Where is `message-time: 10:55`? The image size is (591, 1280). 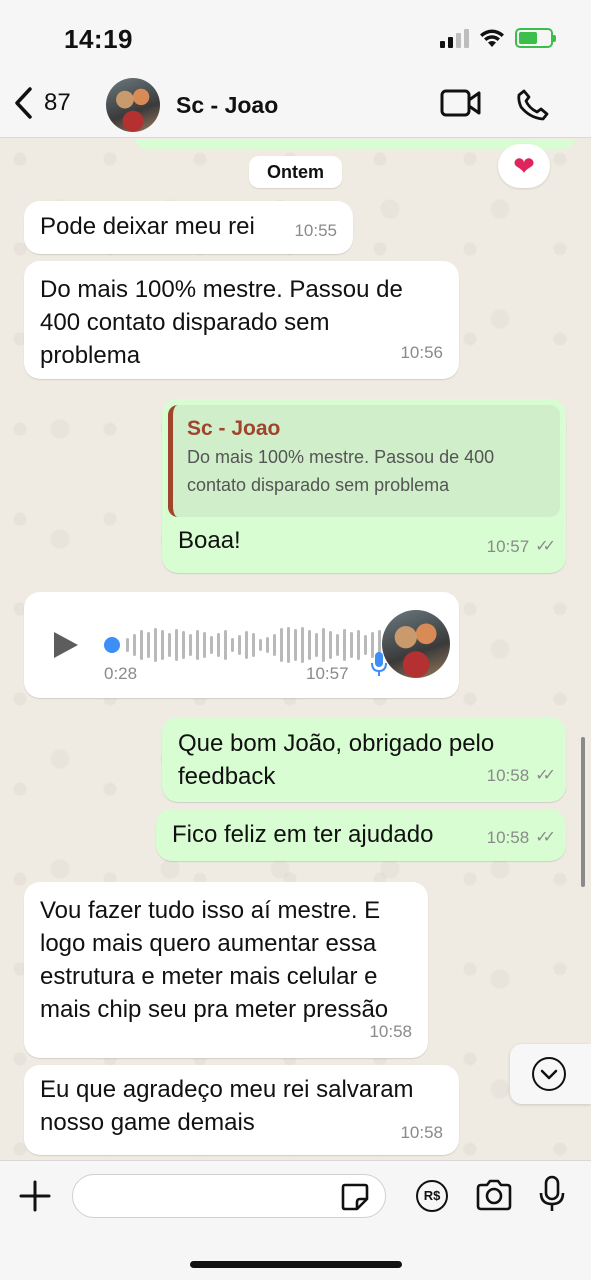
message-time: 10:55 is located at coordinates (315, 230).